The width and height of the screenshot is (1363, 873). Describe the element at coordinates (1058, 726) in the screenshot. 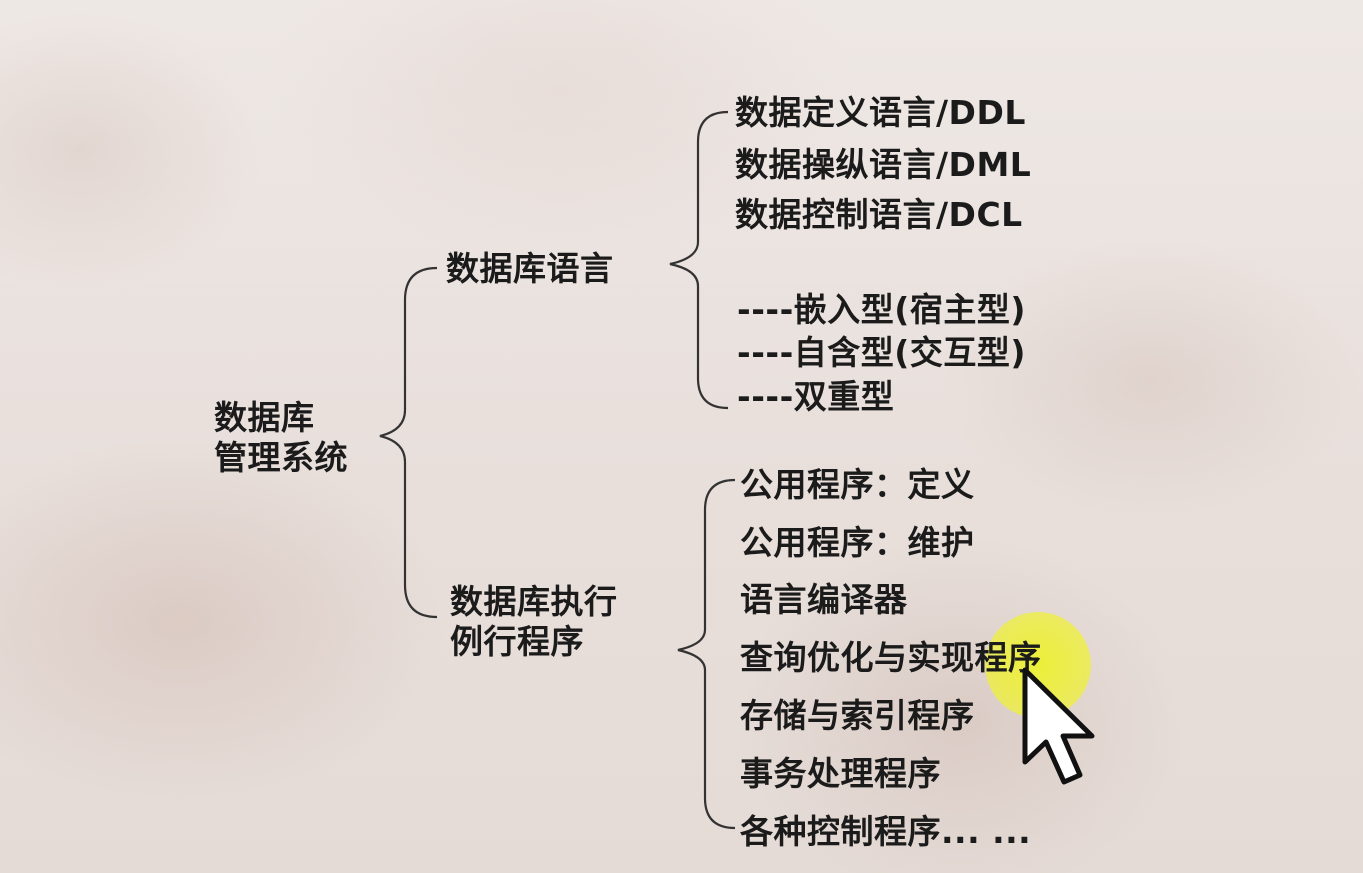

I see `mouse-pointer-icon` at that location.